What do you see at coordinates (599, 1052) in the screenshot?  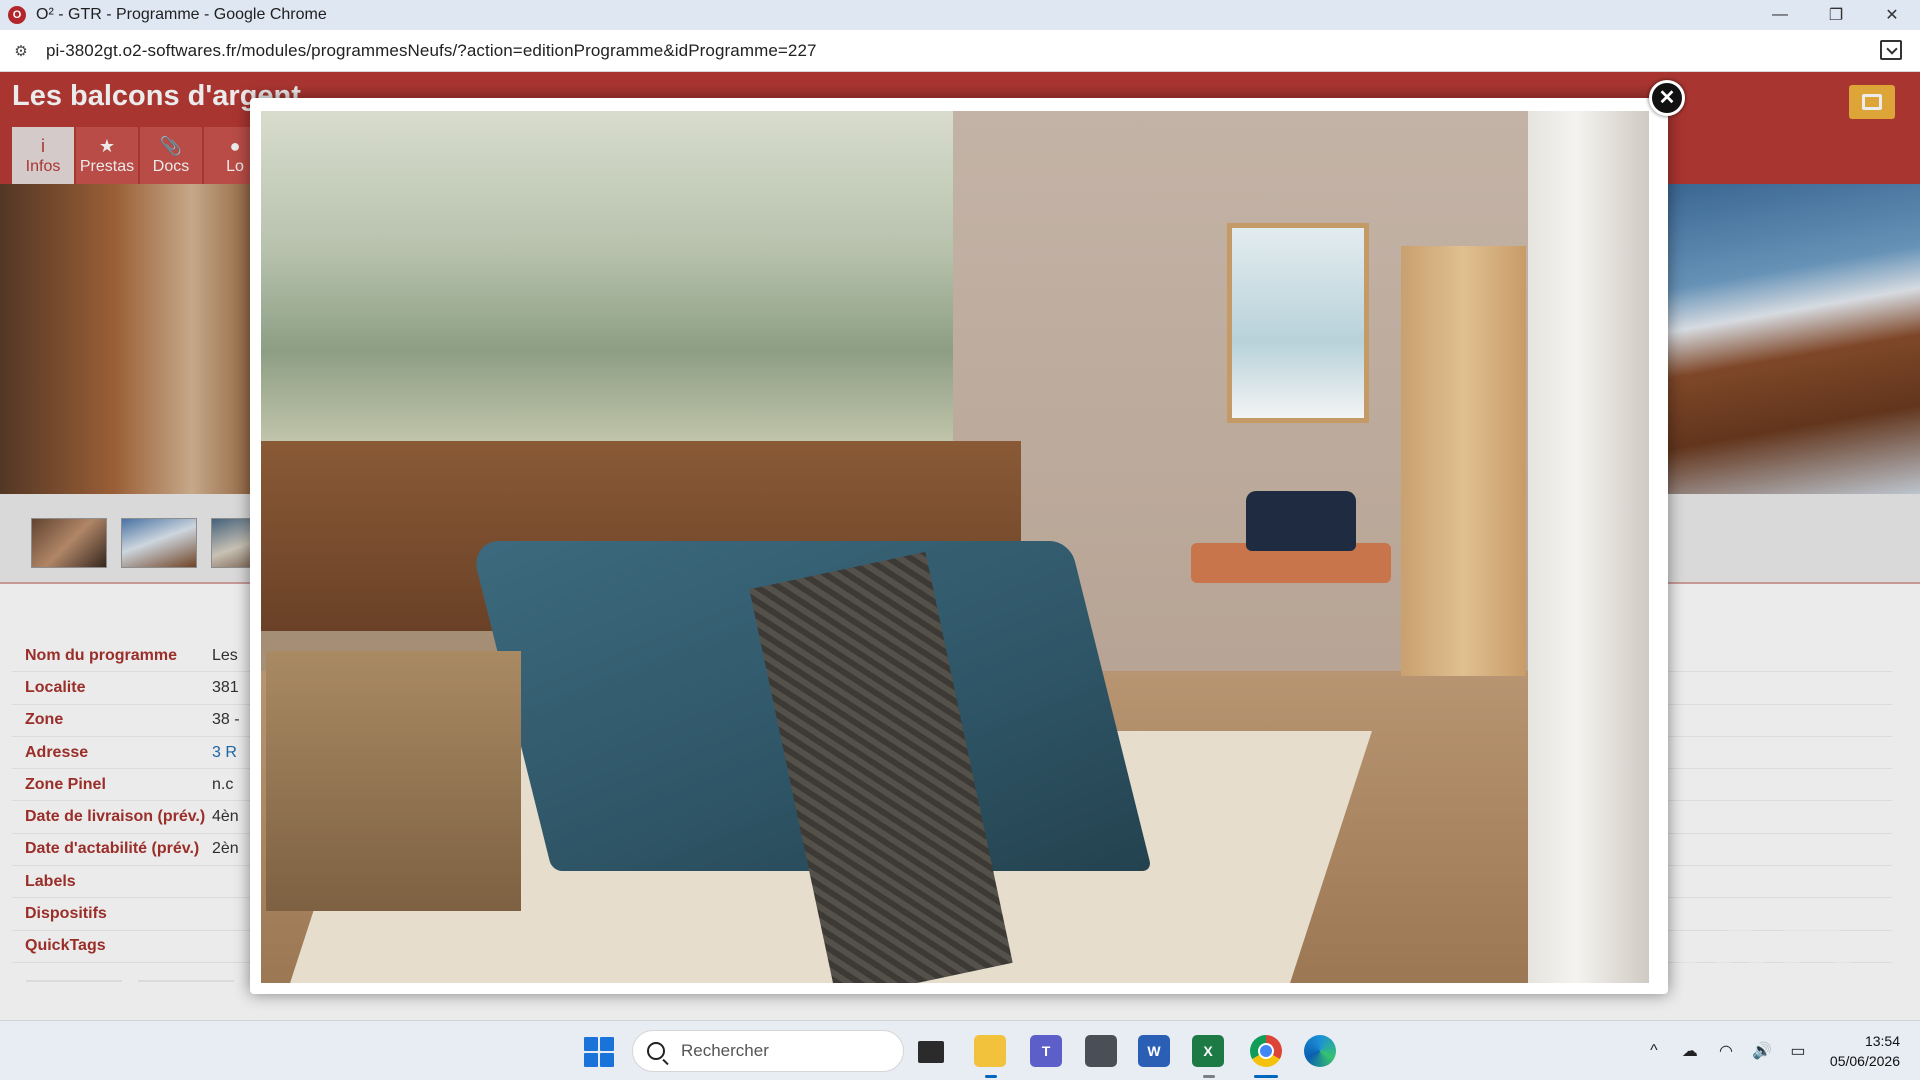 I see `windows-start-icon` at bounding box center [599, 1052].